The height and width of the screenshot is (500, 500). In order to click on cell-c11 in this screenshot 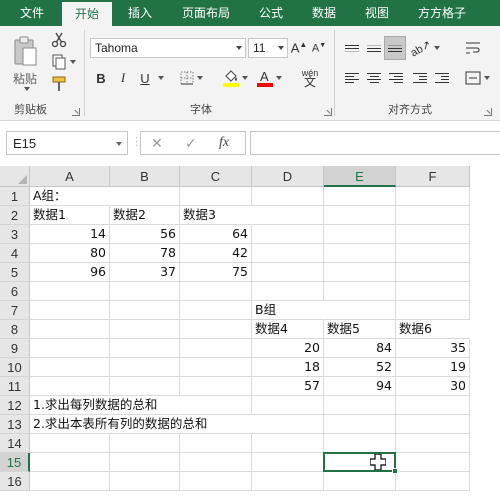, I will do `click(216, 386)`.